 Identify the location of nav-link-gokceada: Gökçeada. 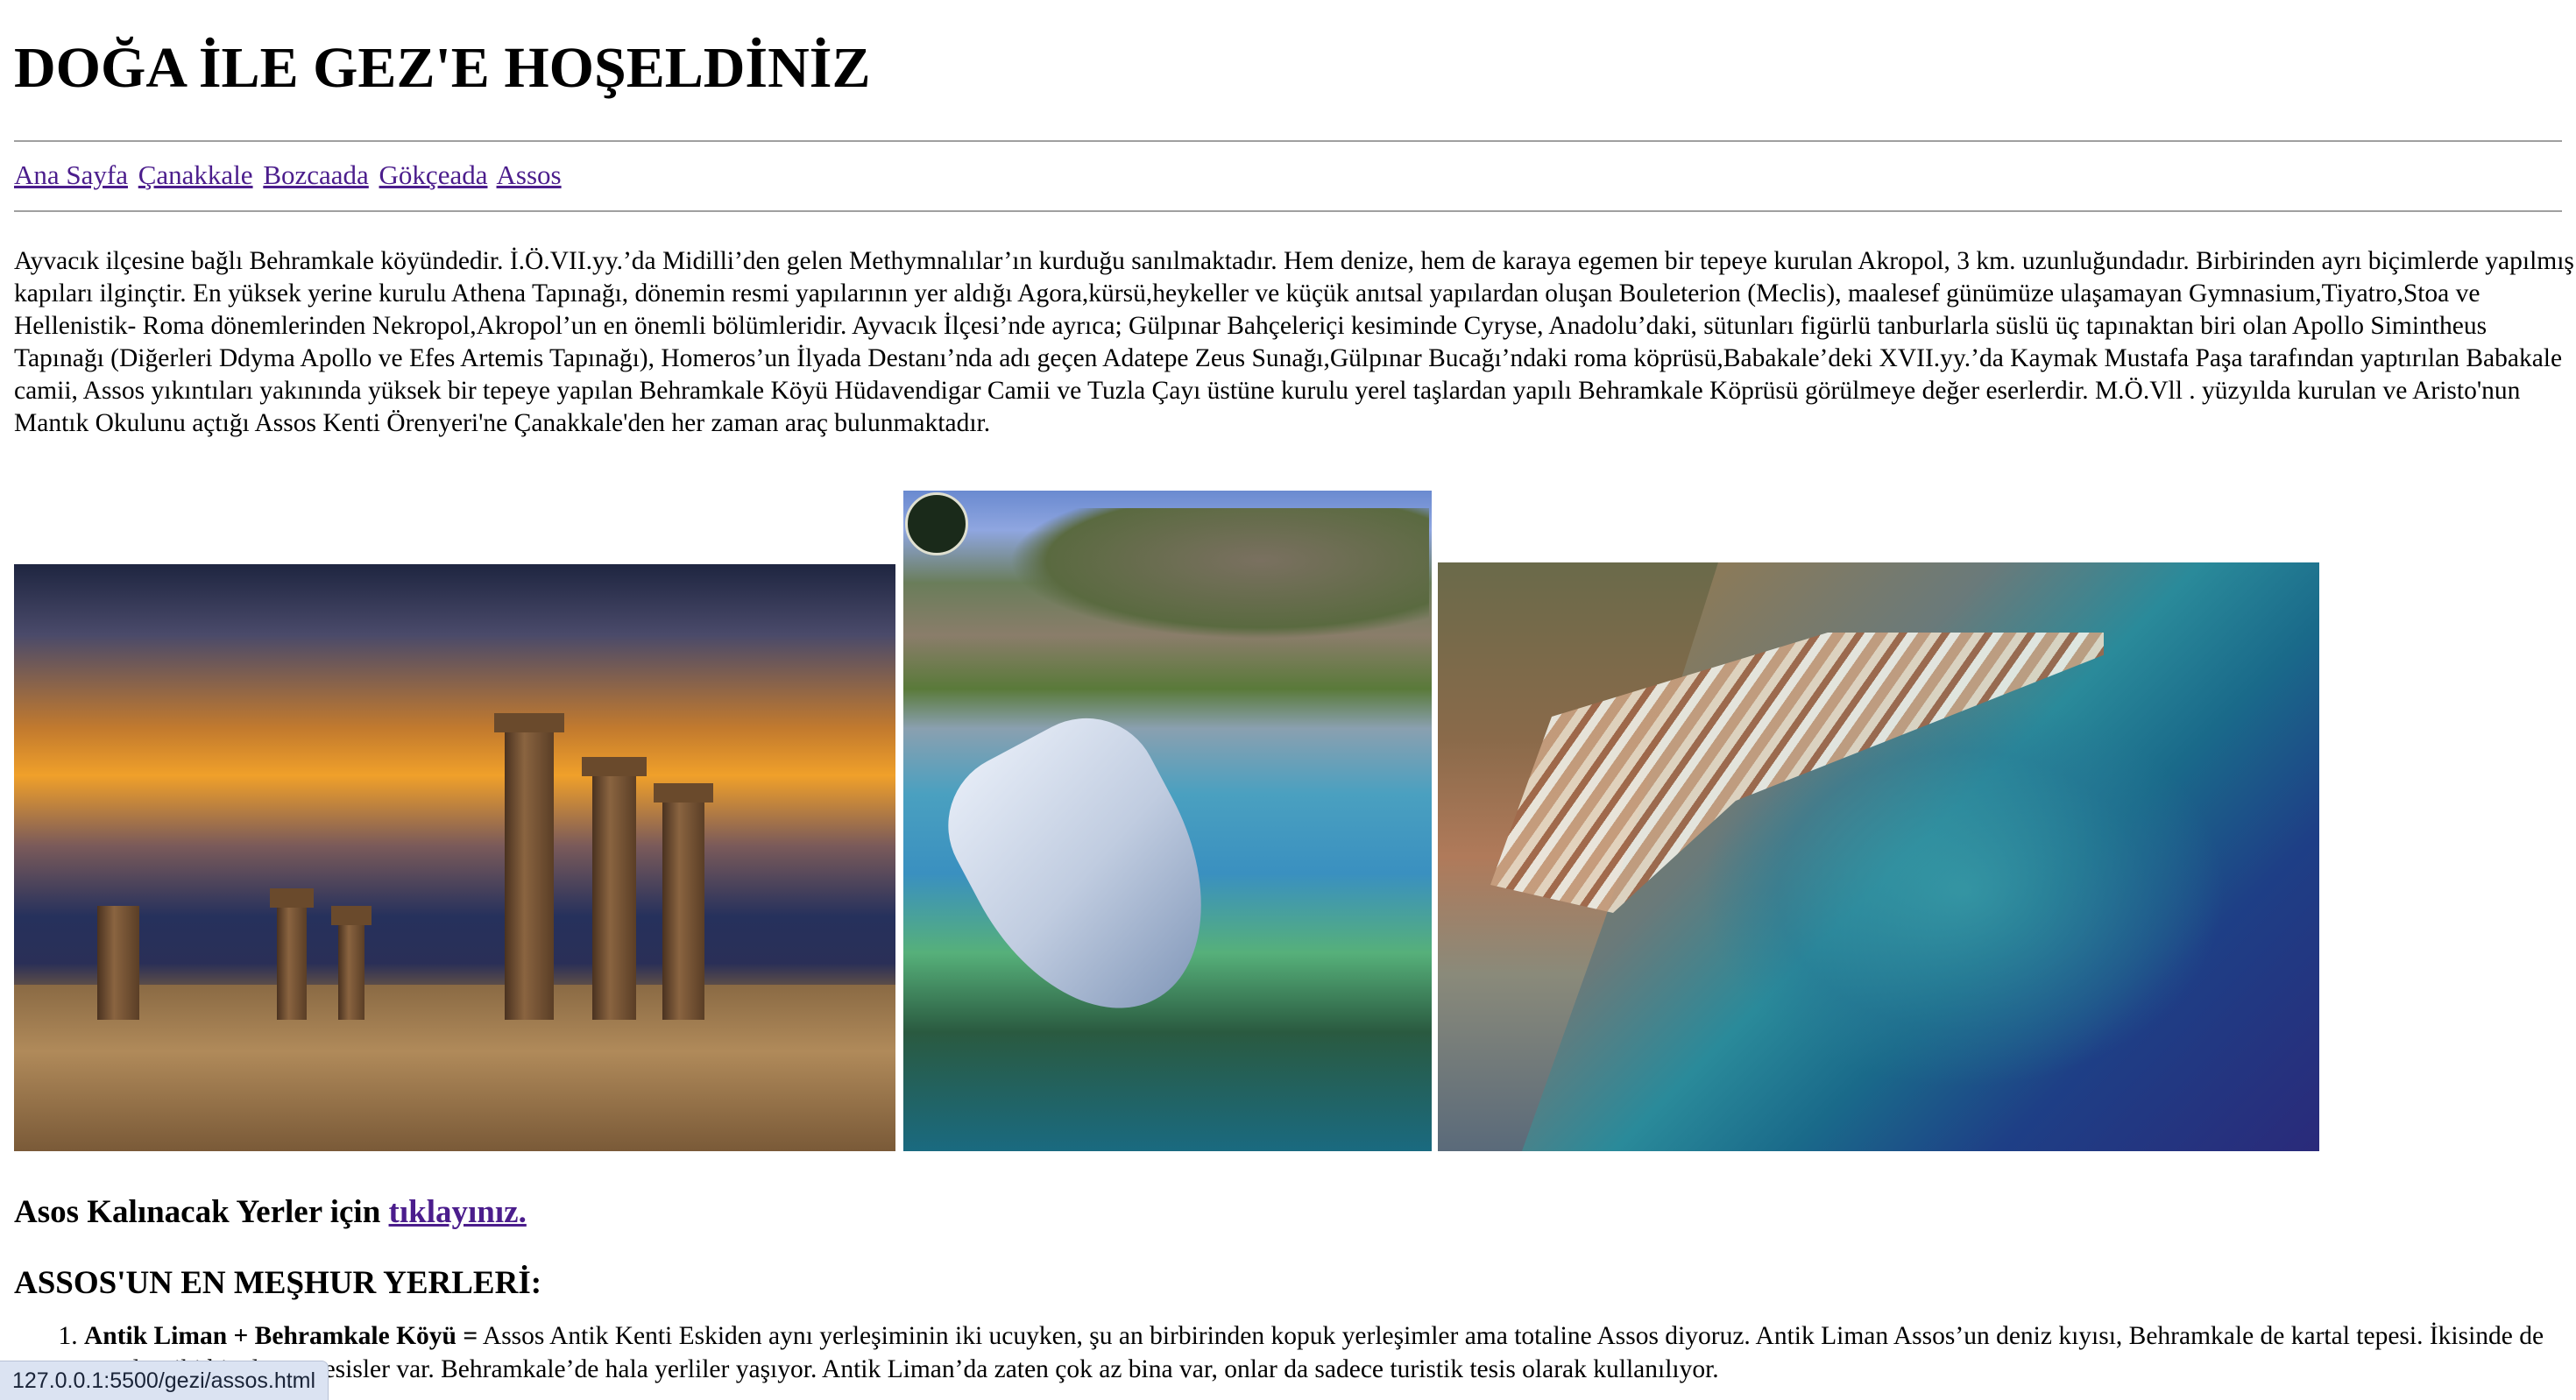
(433, 174).